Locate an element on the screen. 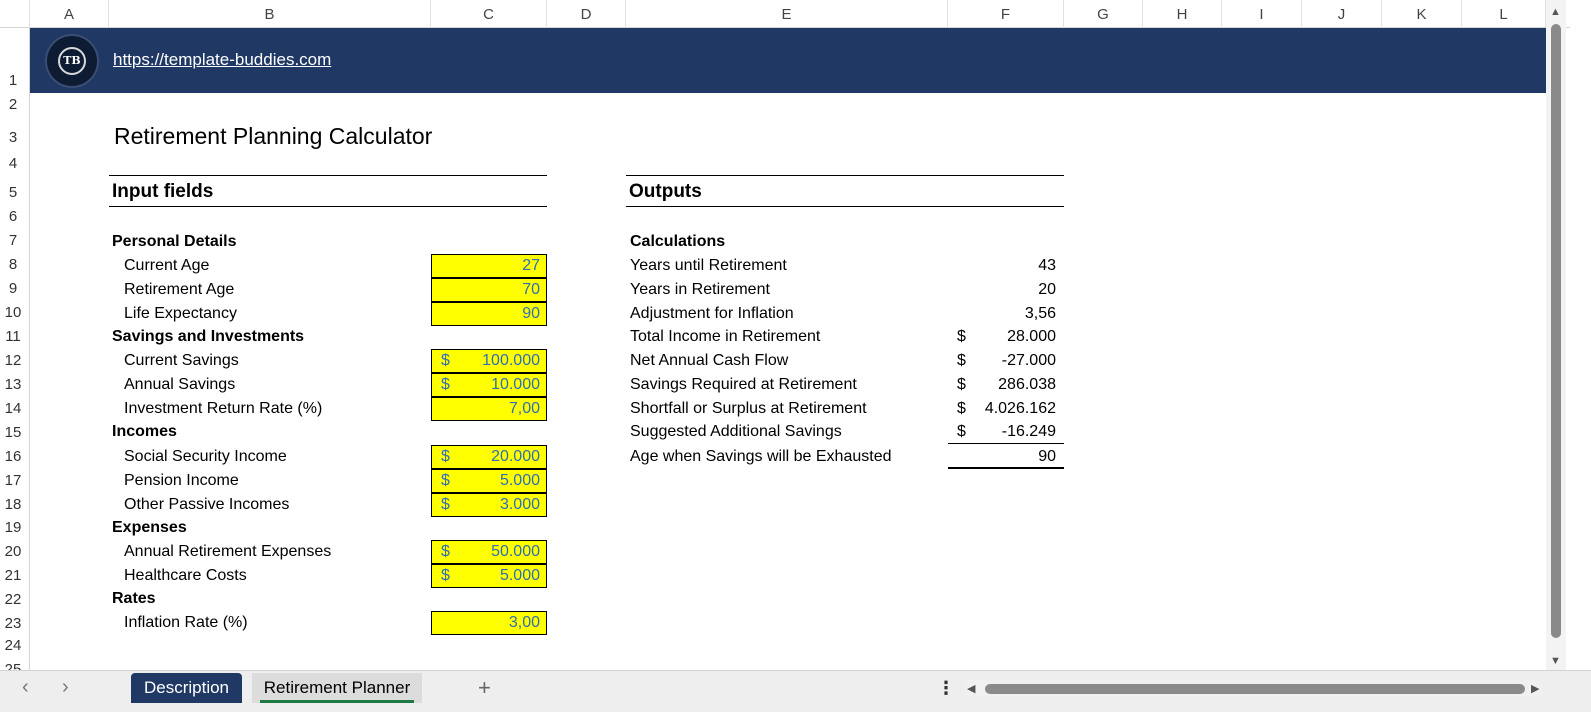 The height and width of the screenshot is (712, 1591). annual-savings-input: $10.000 is located at coordinates (489, 385).